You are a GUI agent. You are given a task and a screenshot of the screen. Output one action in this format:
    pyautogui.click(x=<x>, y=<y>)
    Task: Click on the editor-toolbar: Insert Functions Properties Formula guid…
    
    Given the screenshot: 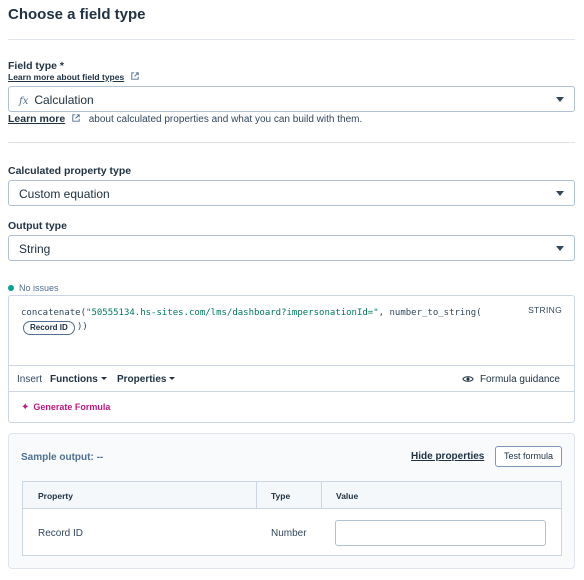 What is the action you would take?
    pyautogui.click(x=291, y=379)
    